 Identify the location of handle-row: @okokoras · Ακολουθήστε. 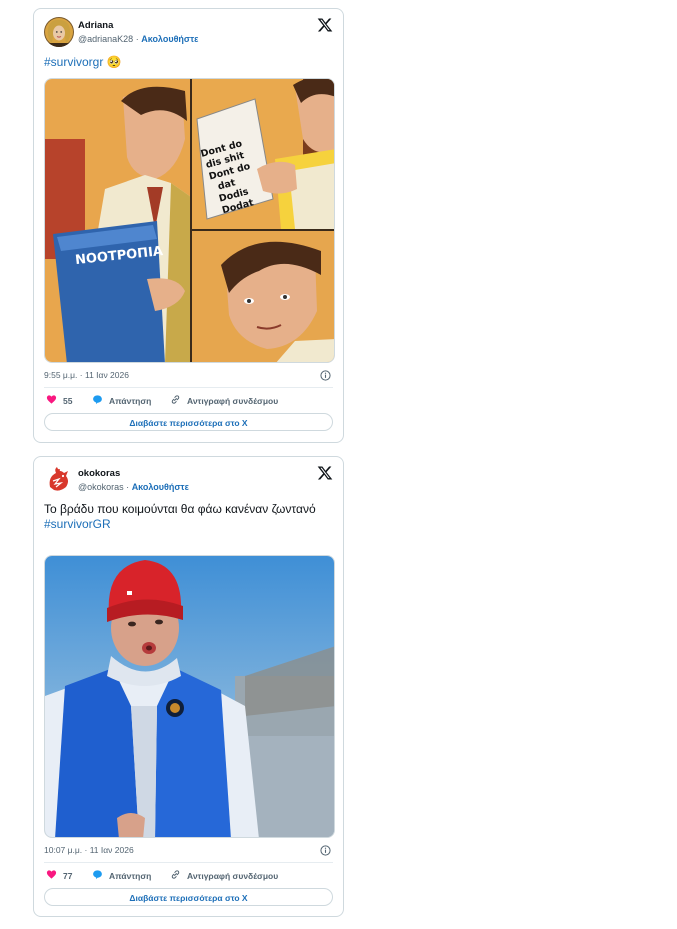
(133, 487).